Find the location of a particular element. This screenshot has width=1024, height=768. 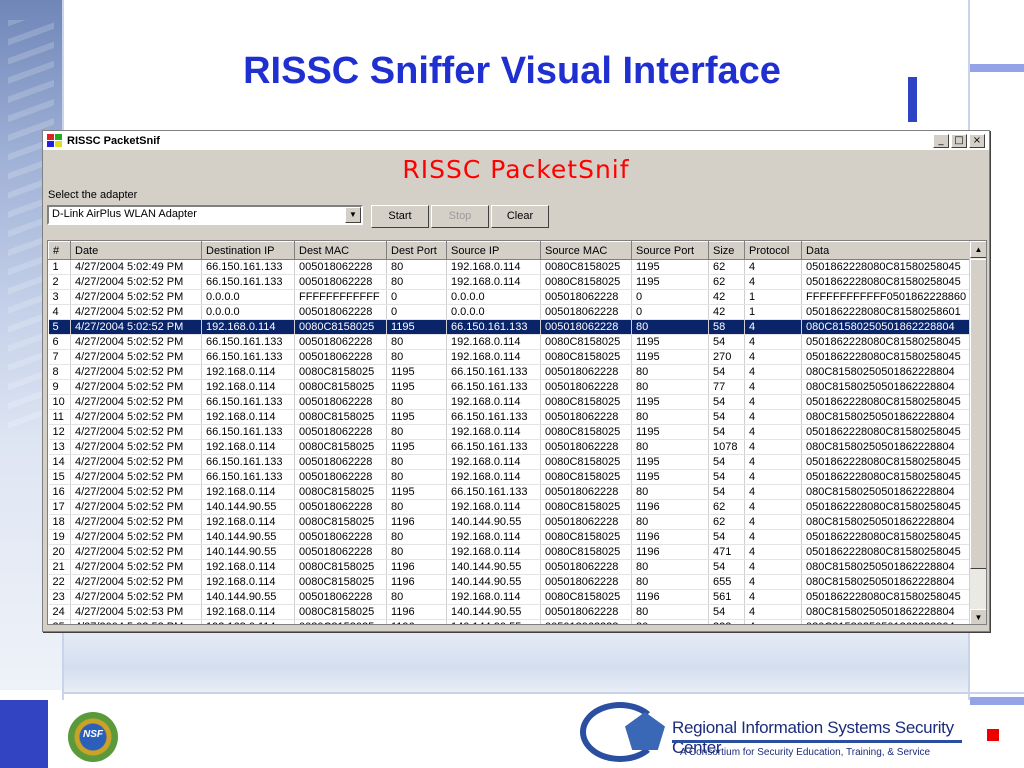

dropdown-arrow-icon: ▼ is located at coordinates (353, 215).